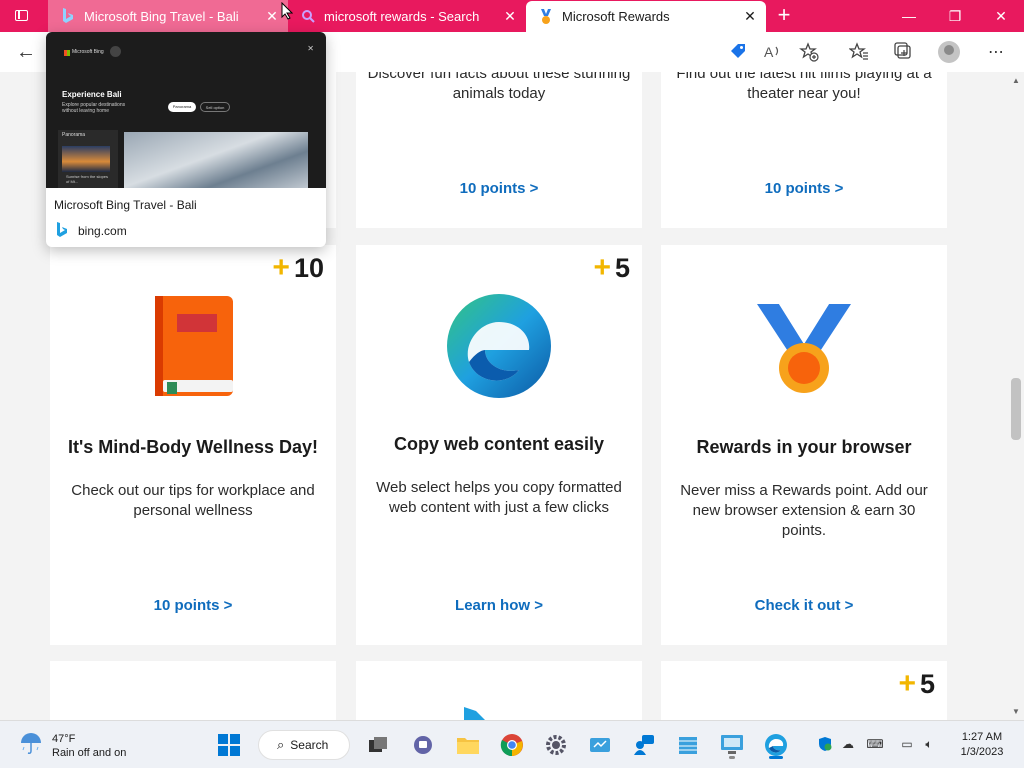 This screenshot has height=768, width=1024. What do you see at coordinates (825, 744) in the screenshot?
I see `defender-shield-icon` at bounding box center [825, 744].